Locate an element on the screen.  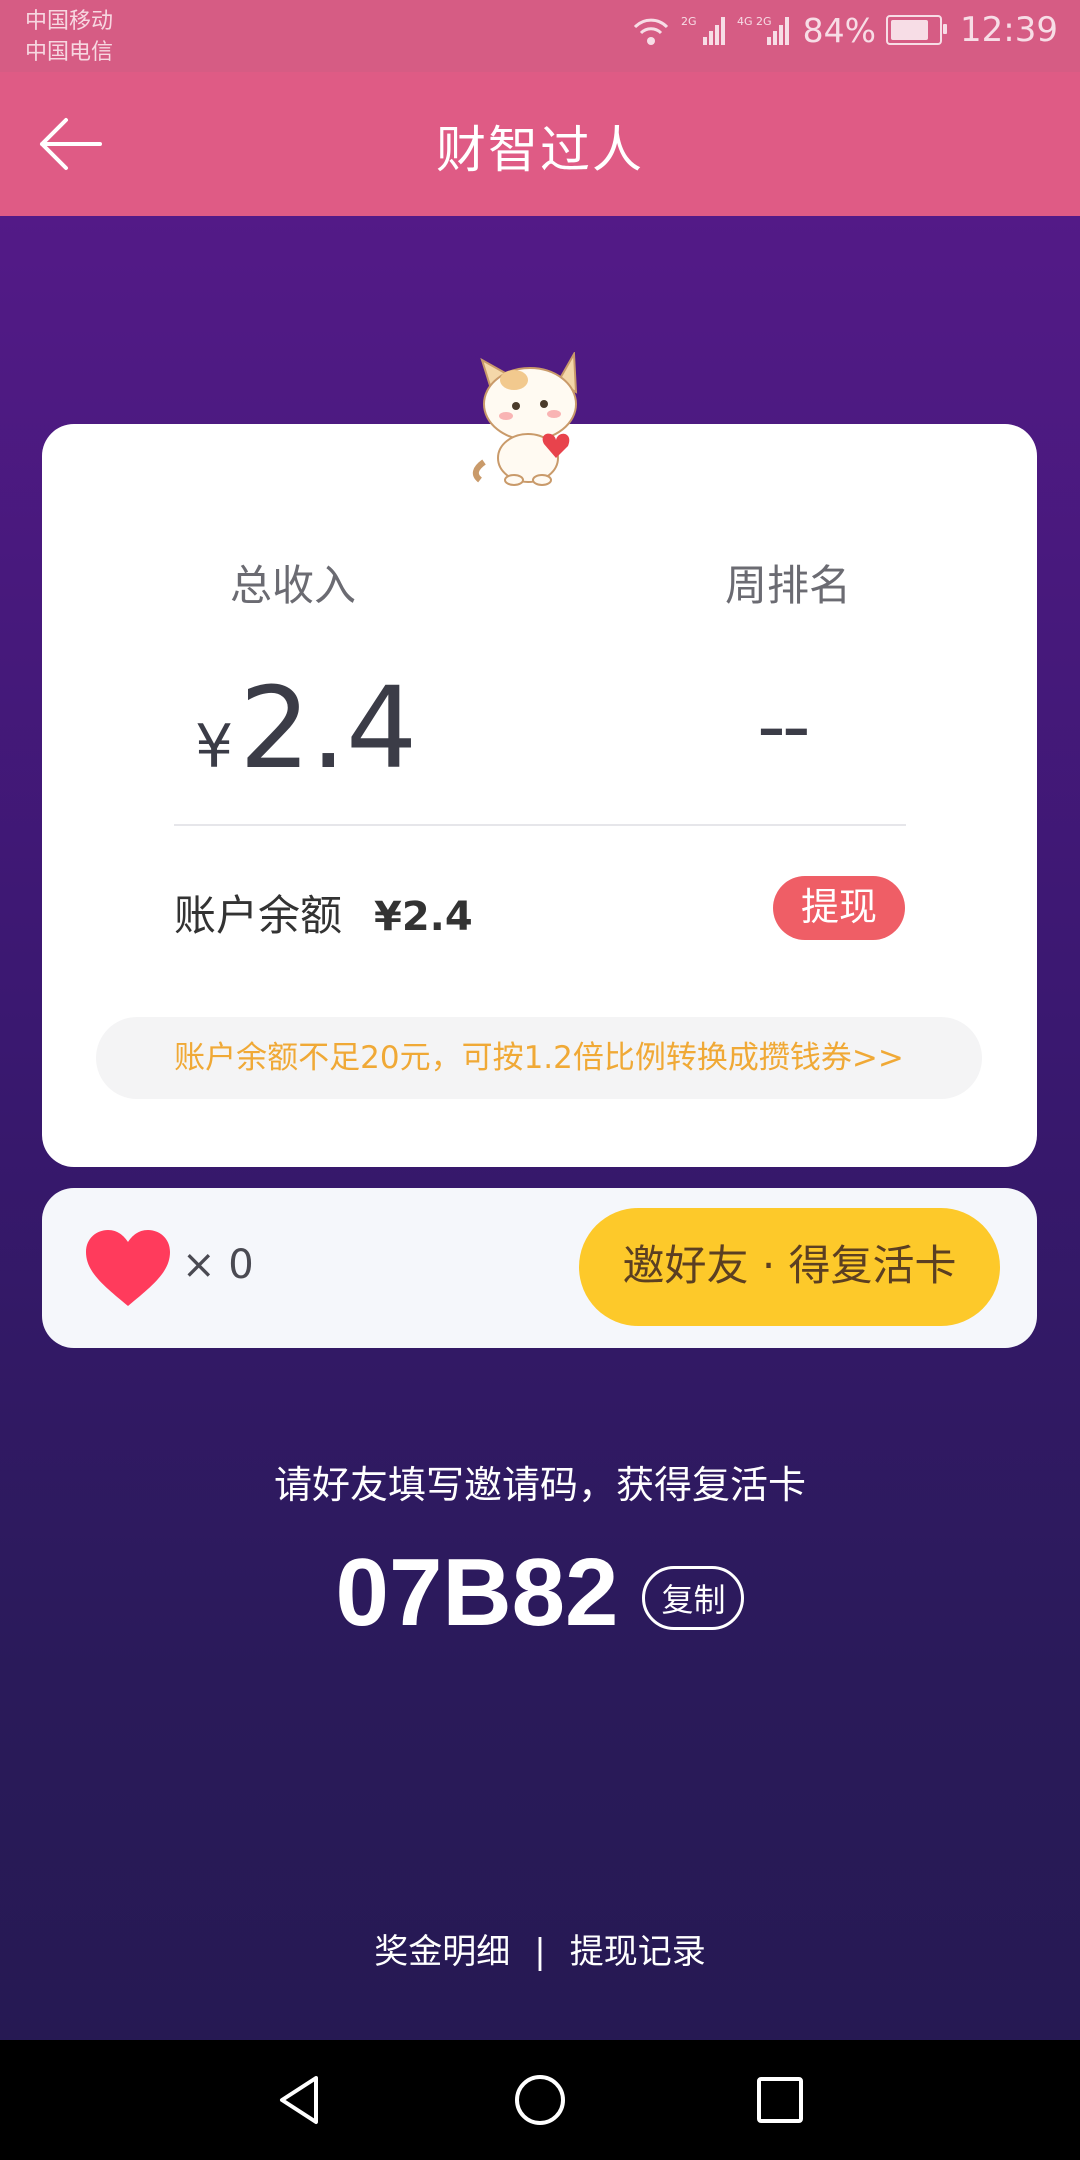
weekly-rank-label: 周排名 is located at coordinates (788, 585).